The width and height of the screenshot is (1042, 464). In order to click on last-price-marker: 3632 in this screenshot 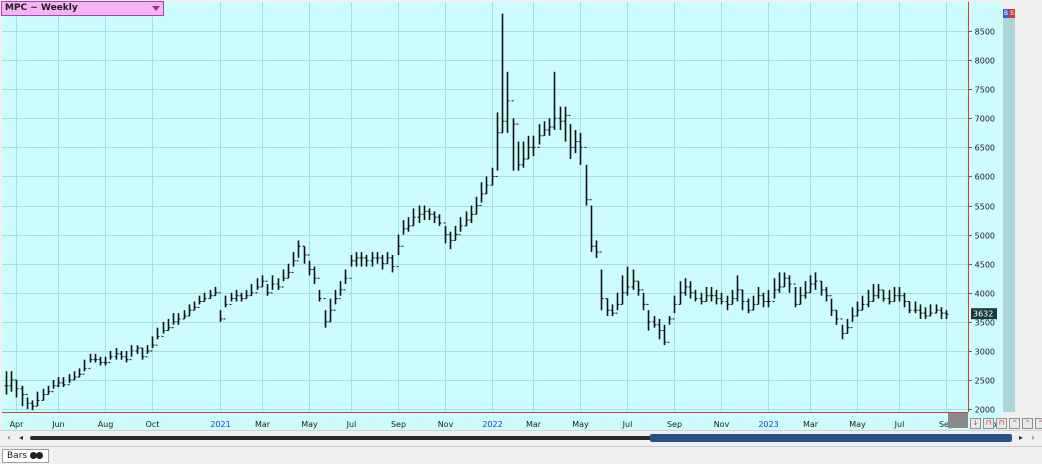, I will do `click(984, 314)`.